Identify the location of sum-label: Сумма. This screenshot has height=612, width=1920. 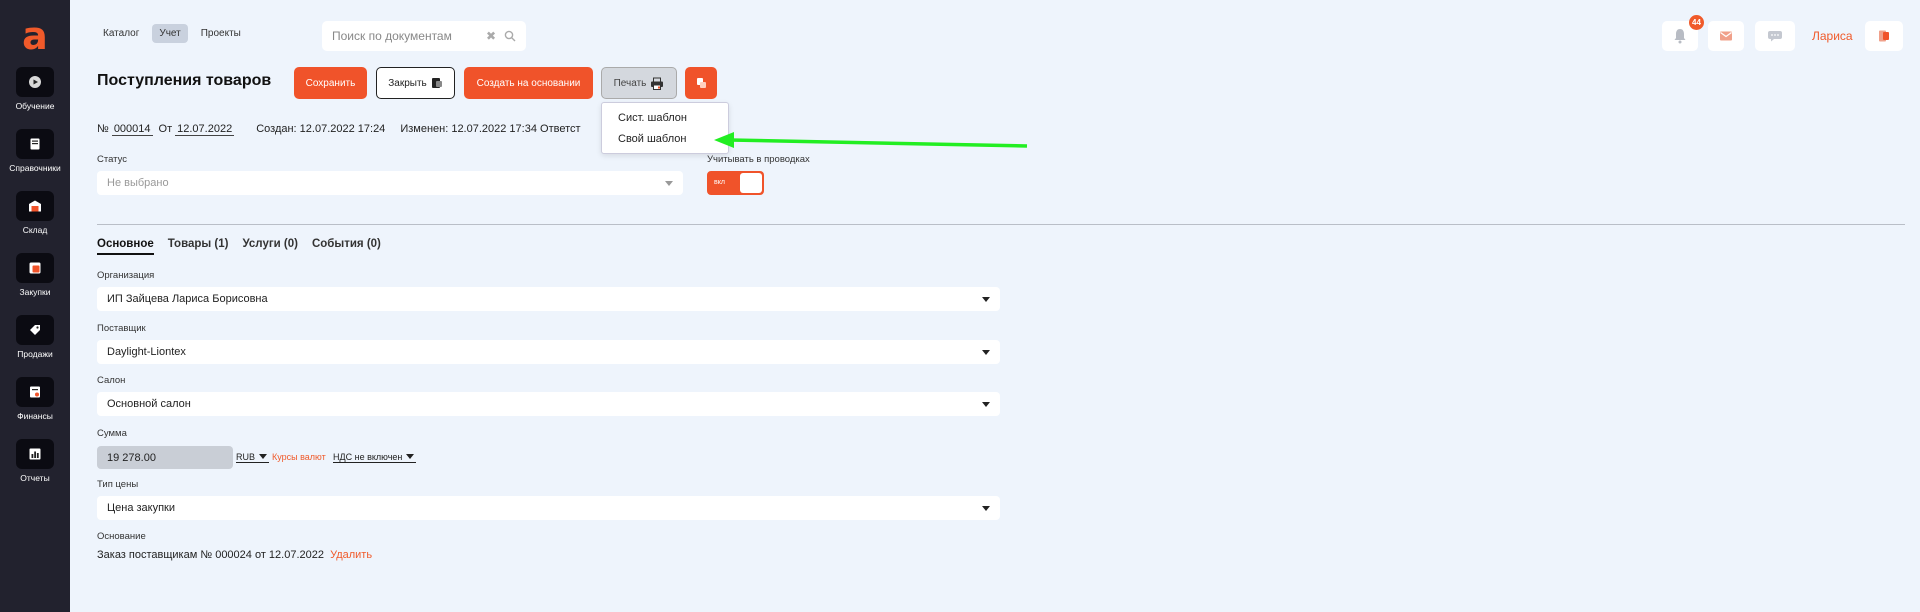
(112, 433).